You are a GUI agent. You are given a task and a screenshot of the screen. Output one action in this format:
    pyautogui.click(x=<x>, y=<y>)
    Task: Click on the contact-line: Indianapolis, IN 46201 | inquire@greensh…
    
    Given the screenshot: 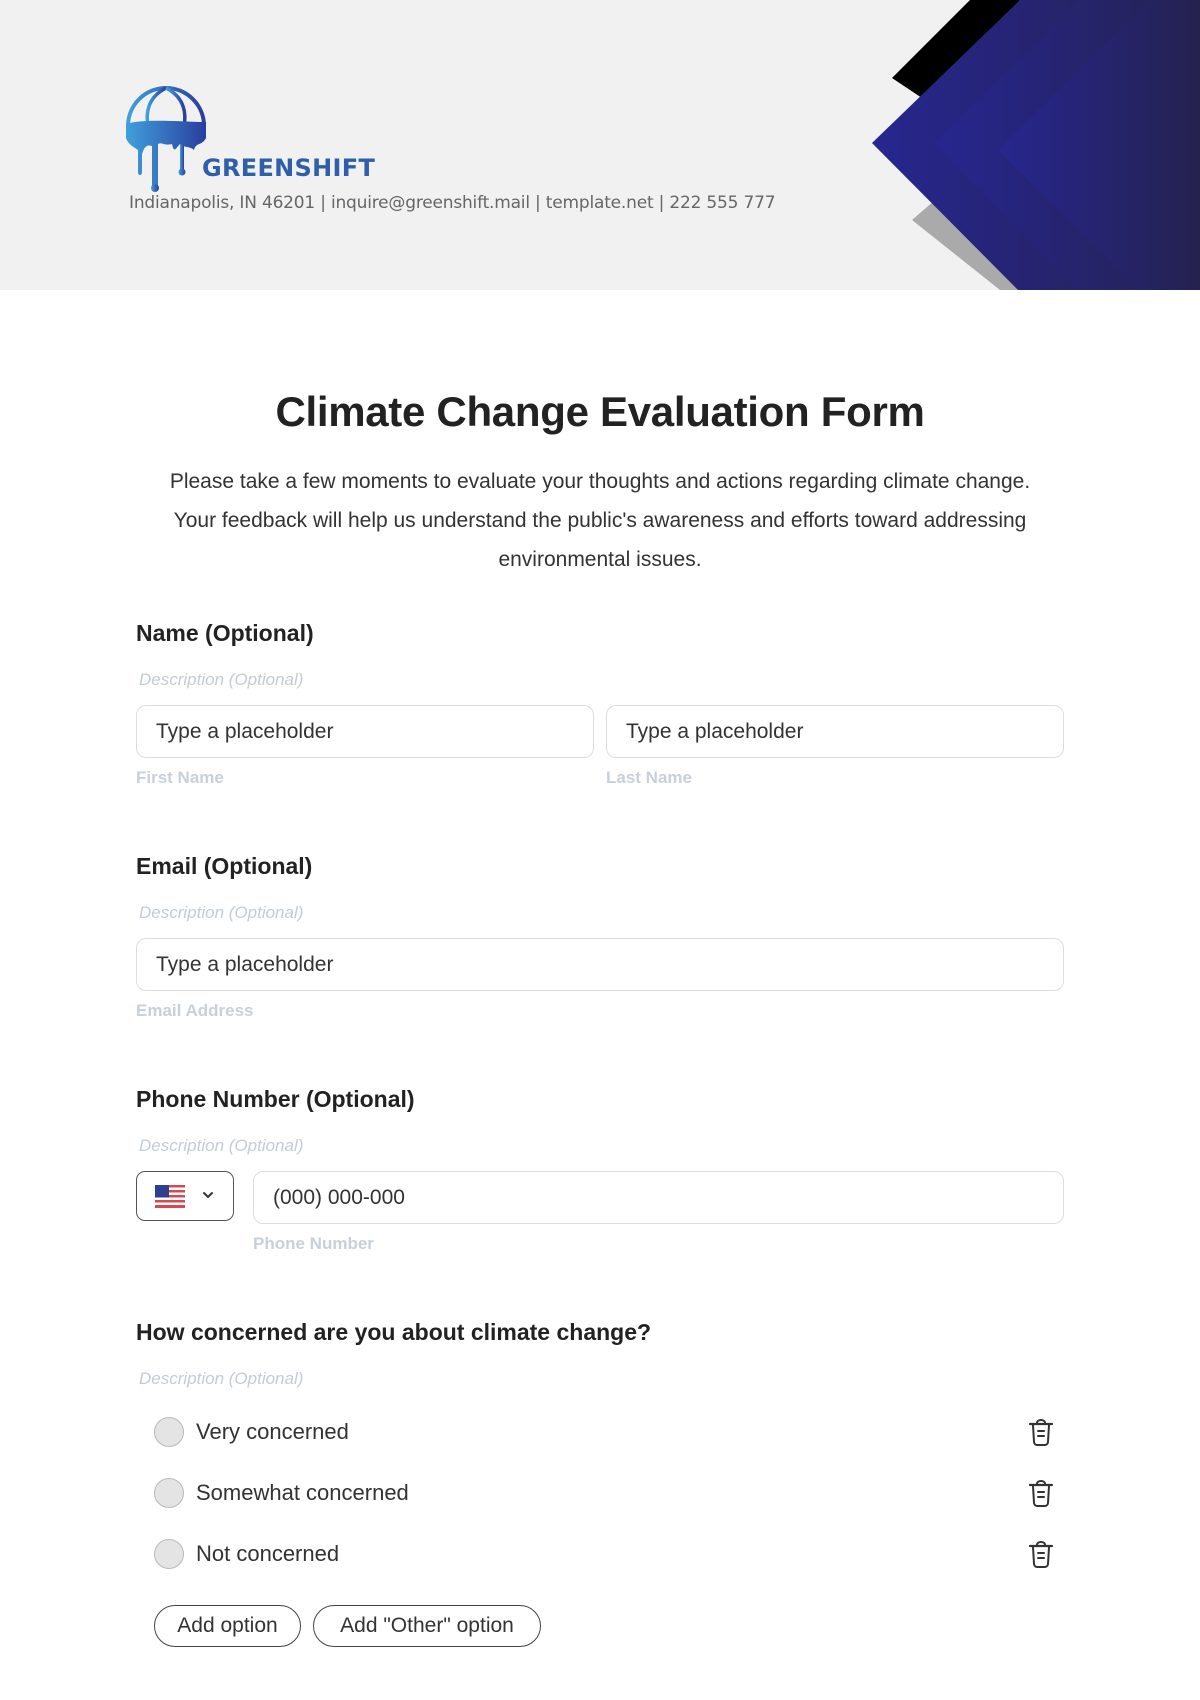 What is the action you would take?
    pyautogui.click(x=452, y=203)
    